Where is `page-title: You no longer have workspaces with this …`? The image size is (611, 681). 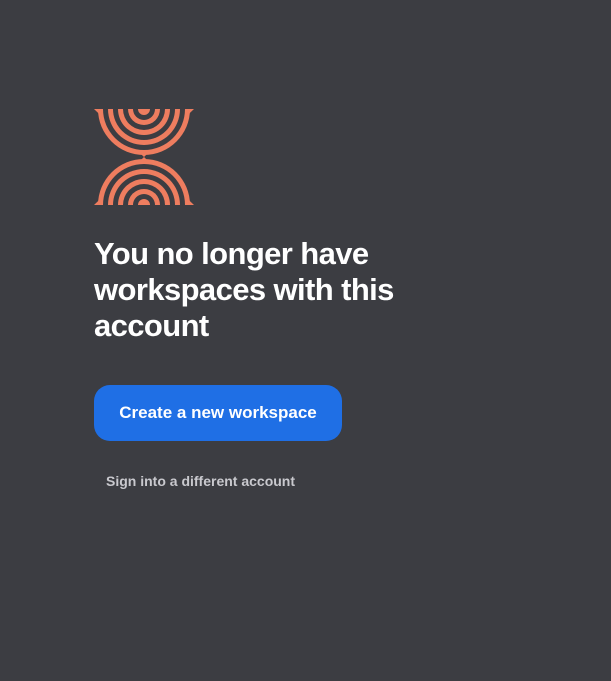 page-title: You no longer have workspaces with this … is located at coordinates (244, 289).